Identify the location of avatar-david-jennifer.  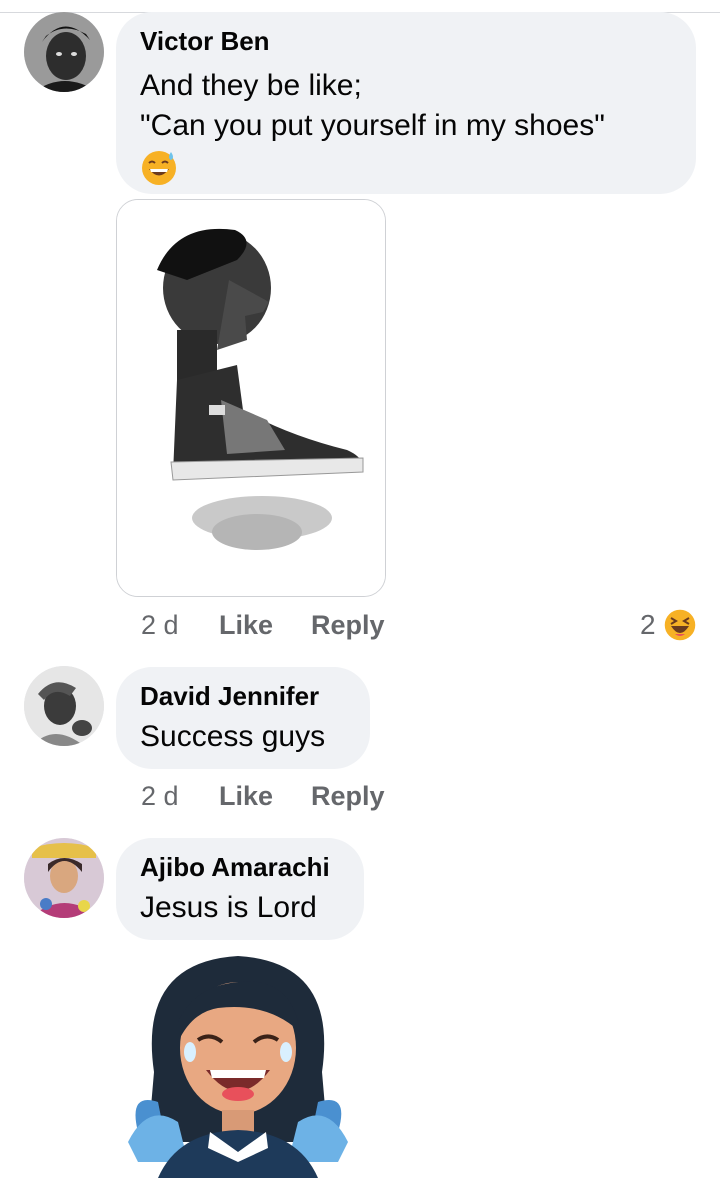
(64, 706).